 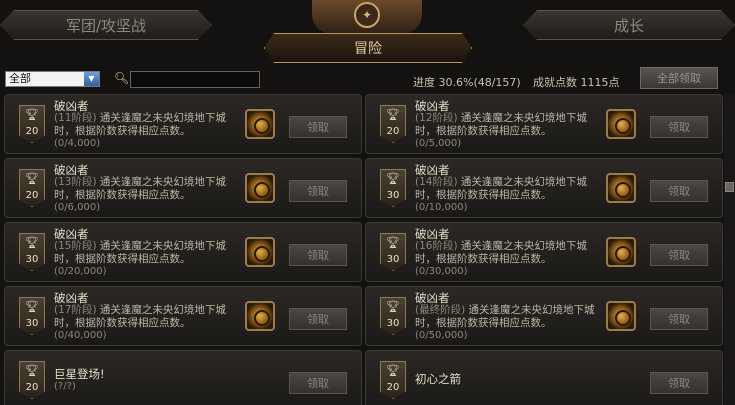 What do you see at coordinates (52, 79) in the screenshot?
I see `category-select: 全部 ▼` at bounding box center [52, 79].